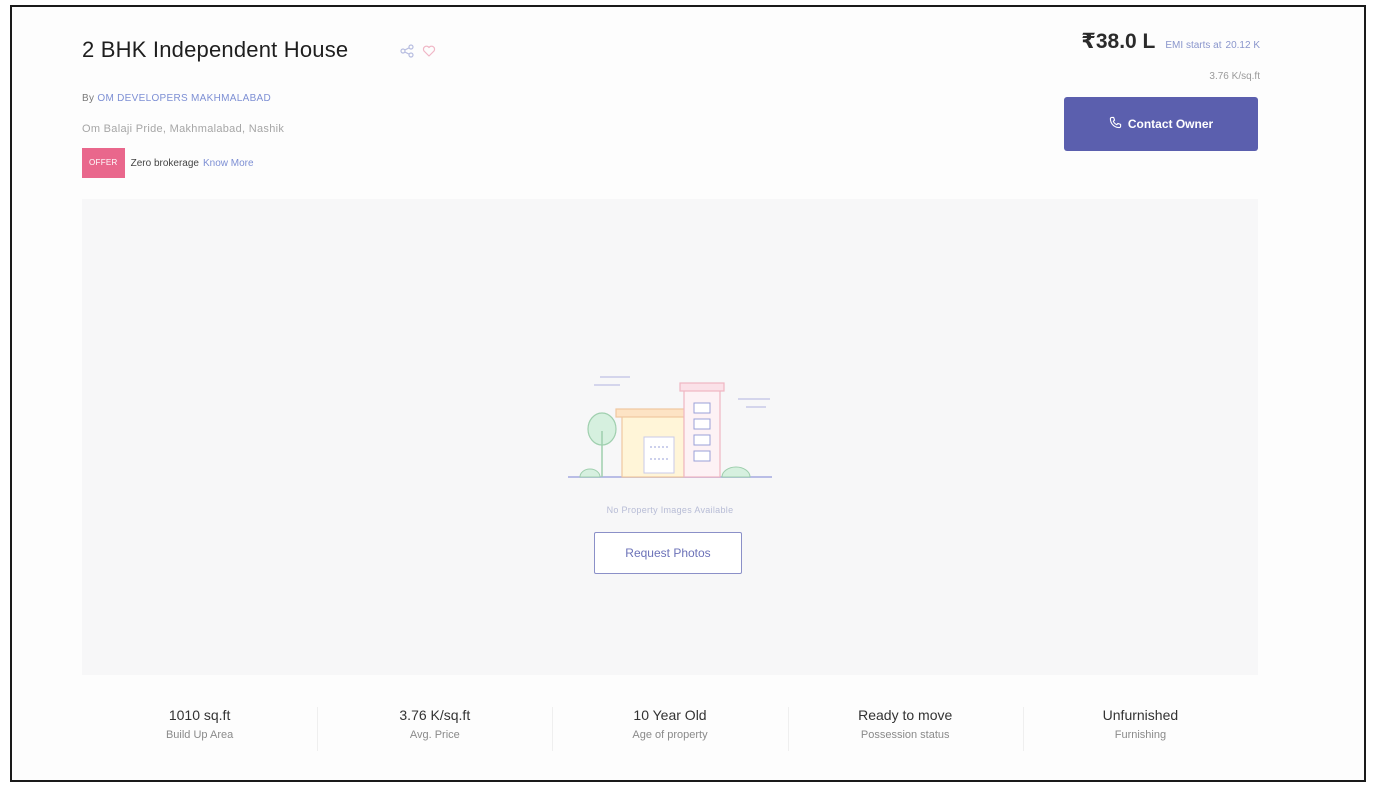 This screenshot has width=1373, height=787. Describe the element at coordinates (670, 510) in the screenshot. I see `no-images-message: No Property Images Available` at that location.